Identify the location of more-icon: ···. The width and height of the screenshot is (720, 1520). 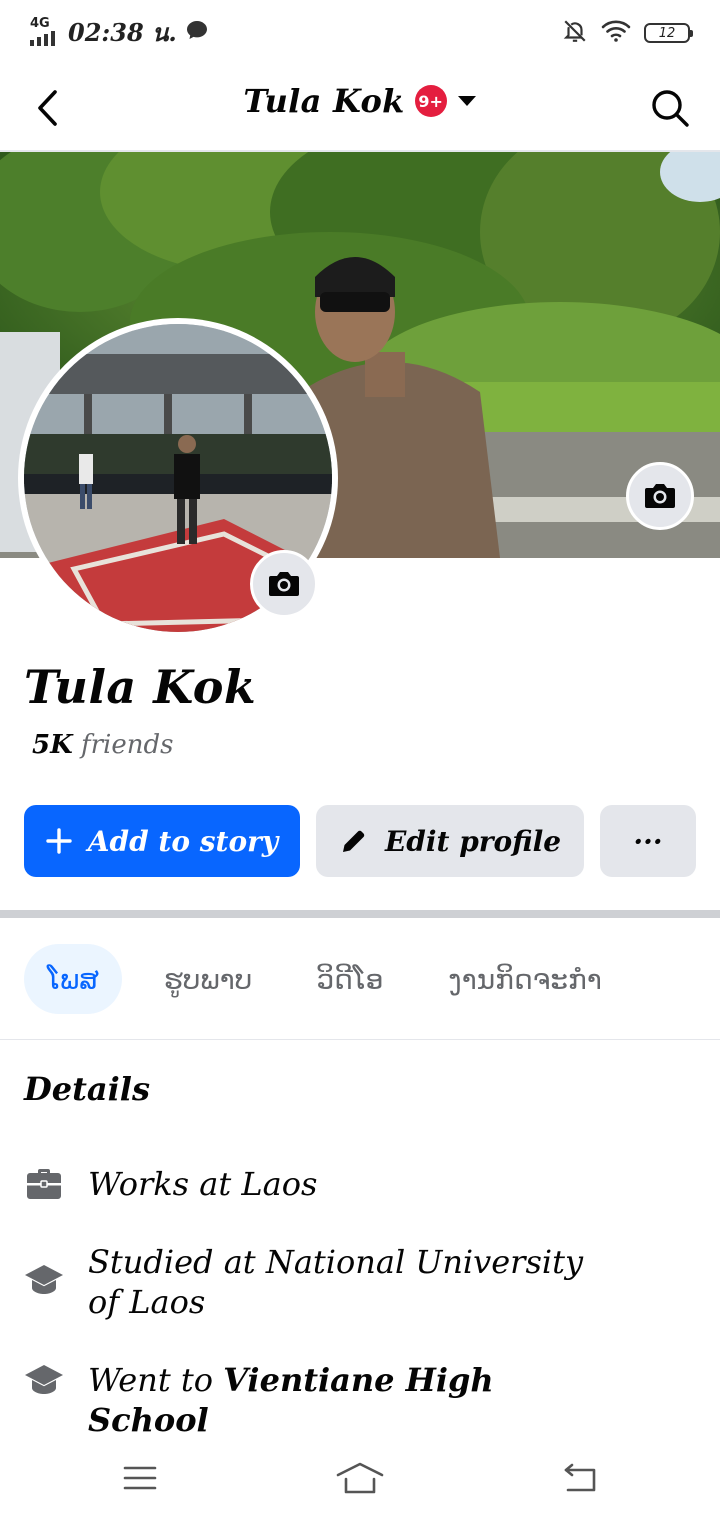
(648, 841).